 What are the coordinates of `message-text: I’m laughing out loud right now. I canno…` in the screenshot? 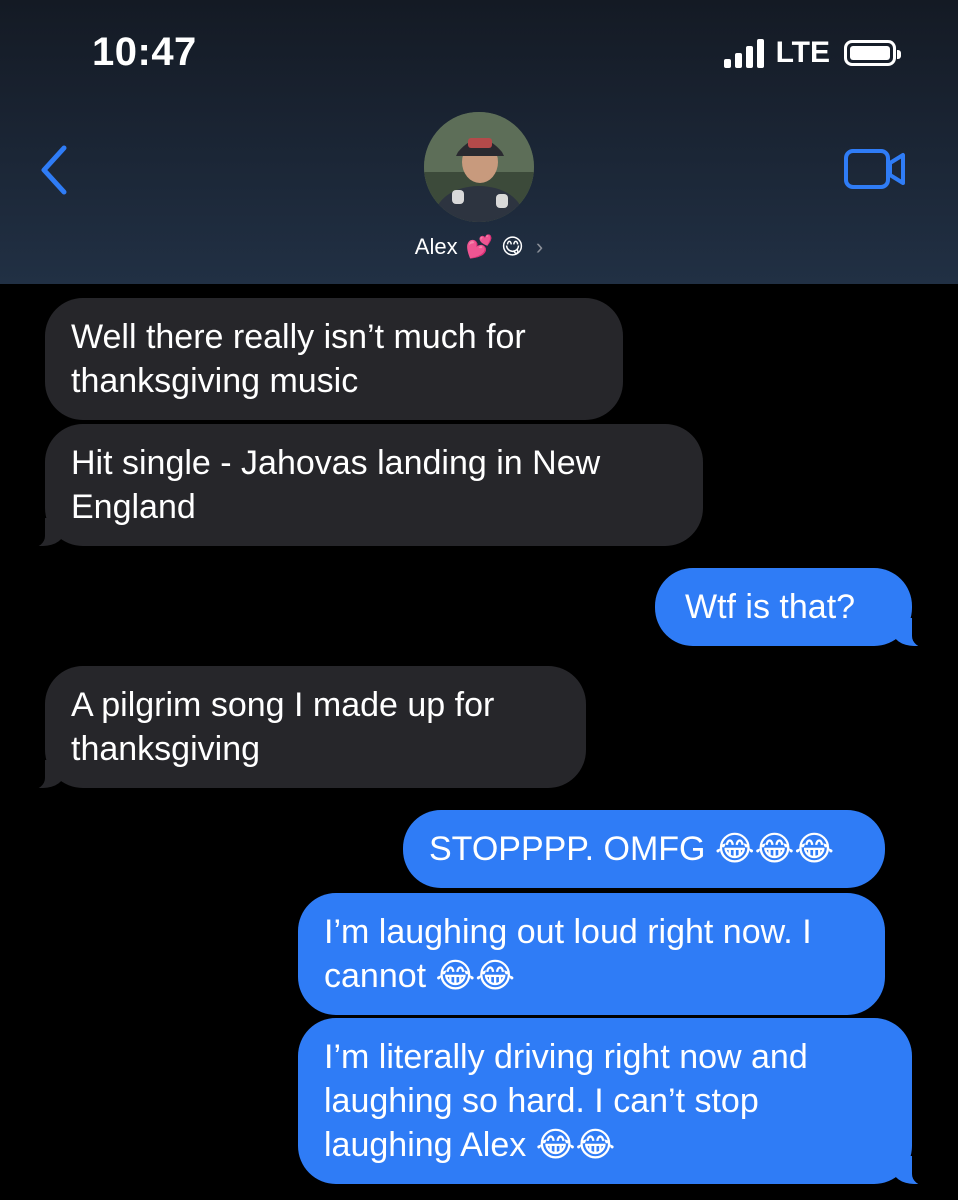 It's located at (568, 954).